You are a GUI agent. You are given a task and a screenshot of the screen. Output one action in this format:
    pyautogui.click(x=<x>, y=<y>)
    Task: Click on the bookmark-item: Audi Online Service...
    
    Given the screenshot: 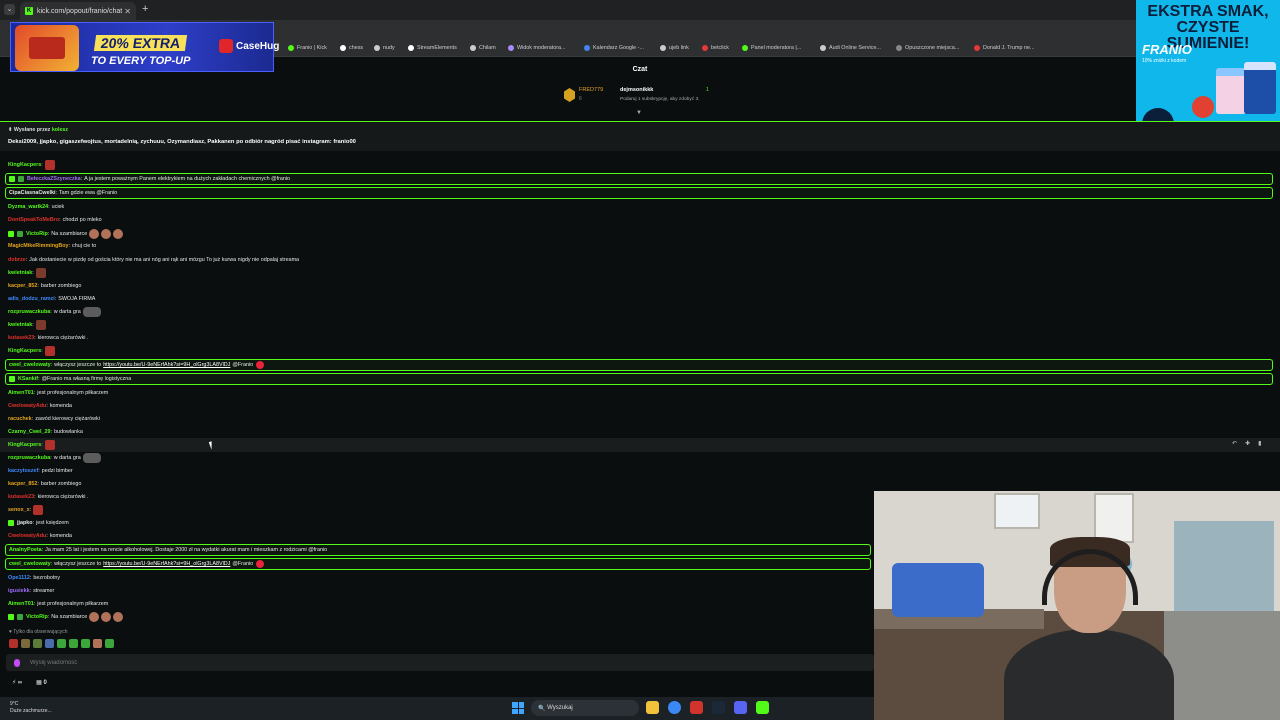 What is the action you would take?
    pyautogui.click(x=850, y=48)
    